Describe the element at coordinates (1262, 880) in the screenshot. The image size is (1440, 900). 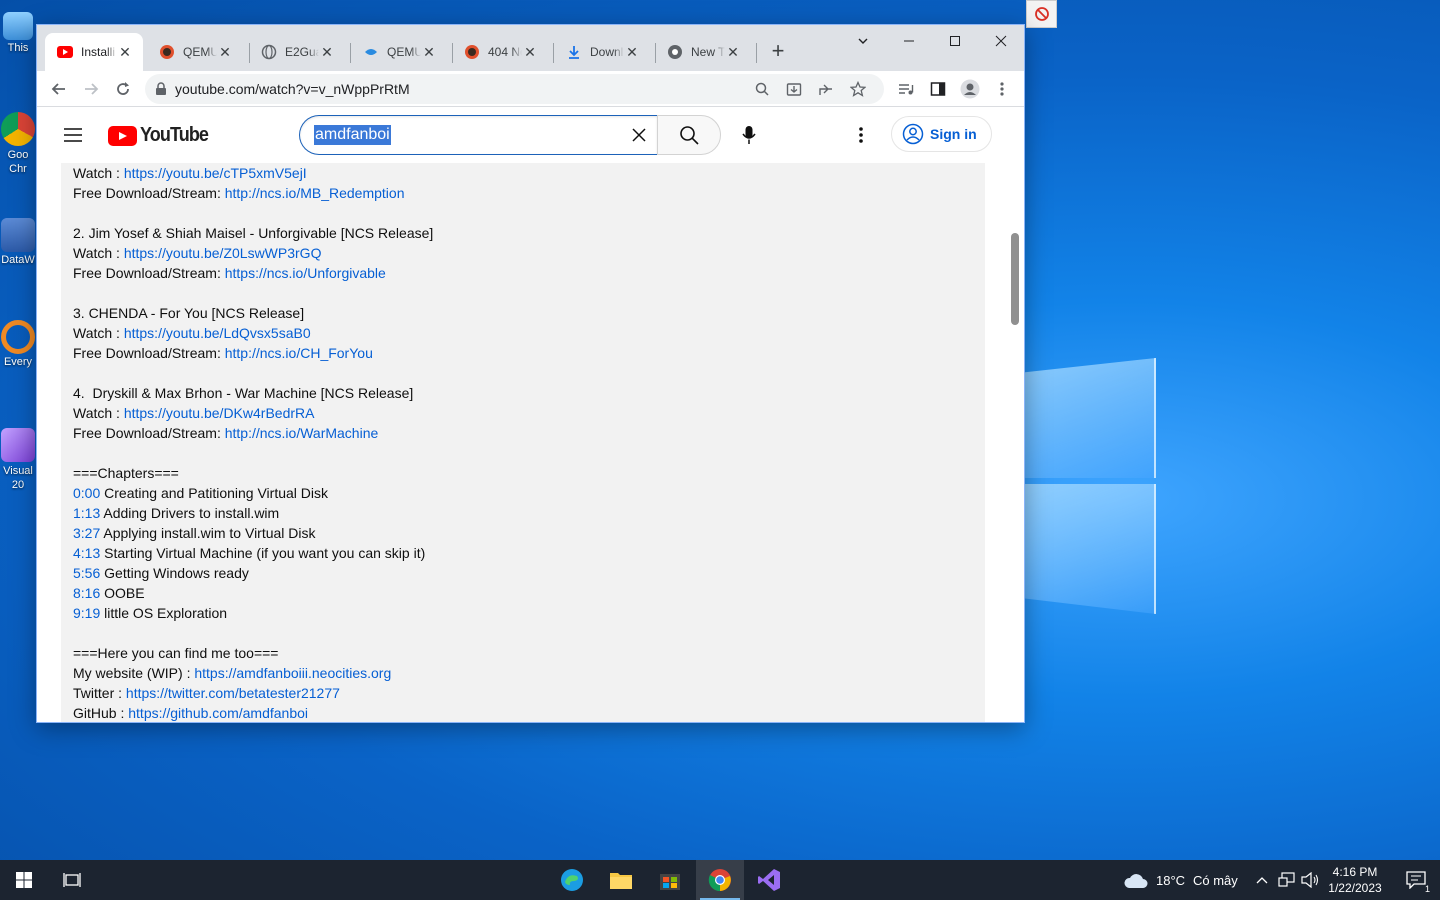
I see `show-hidden-icons-button` at that location.